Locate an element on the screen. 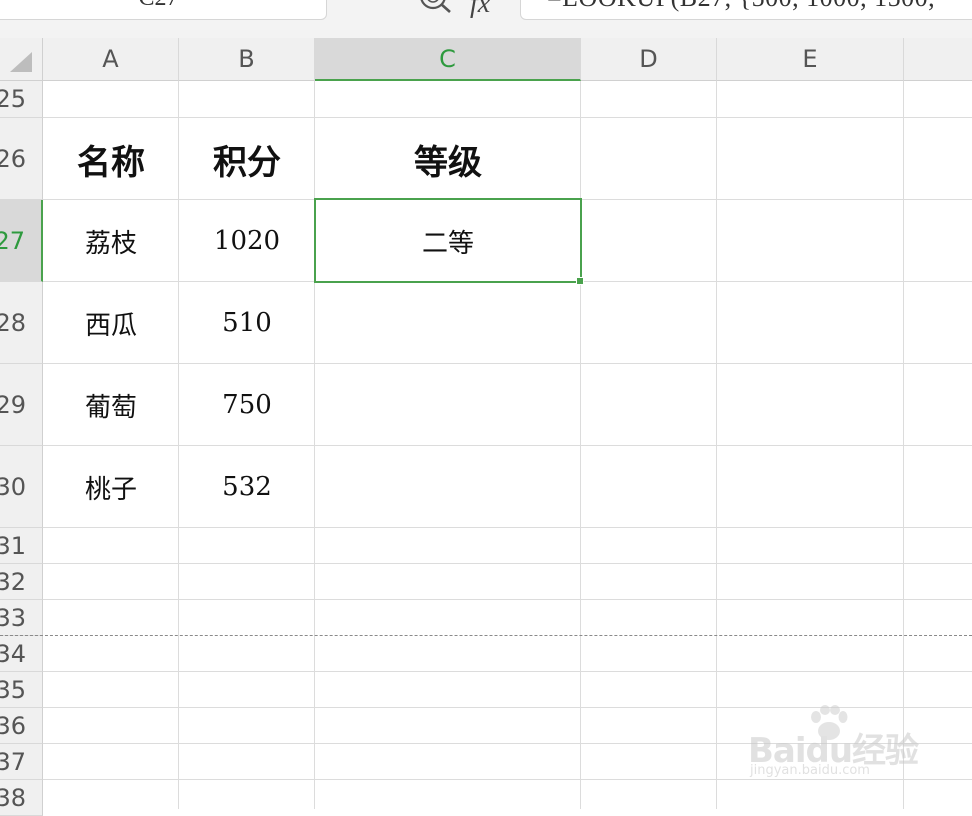 The image size is (972, 816). row-header-32: 32 is located at coordinates (21, 582).